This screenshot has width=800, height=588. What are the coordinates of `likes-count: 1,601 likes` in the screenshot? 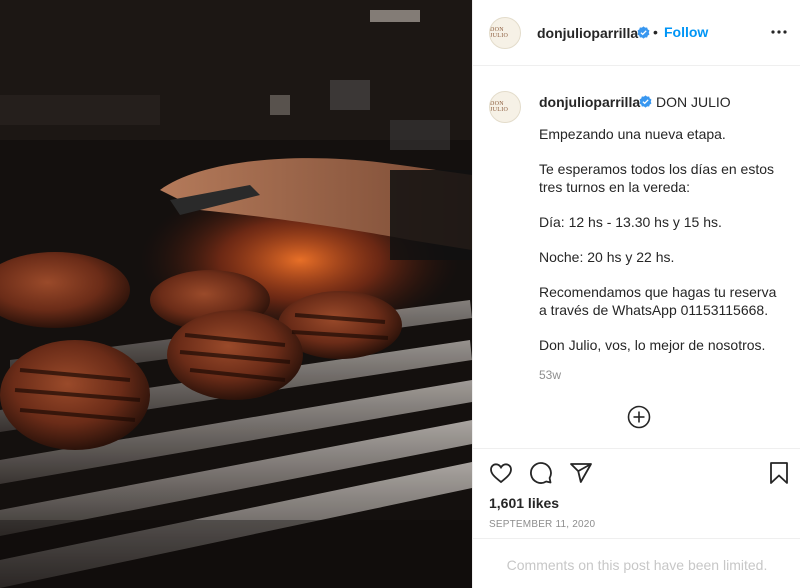 It's located at (524, 503).